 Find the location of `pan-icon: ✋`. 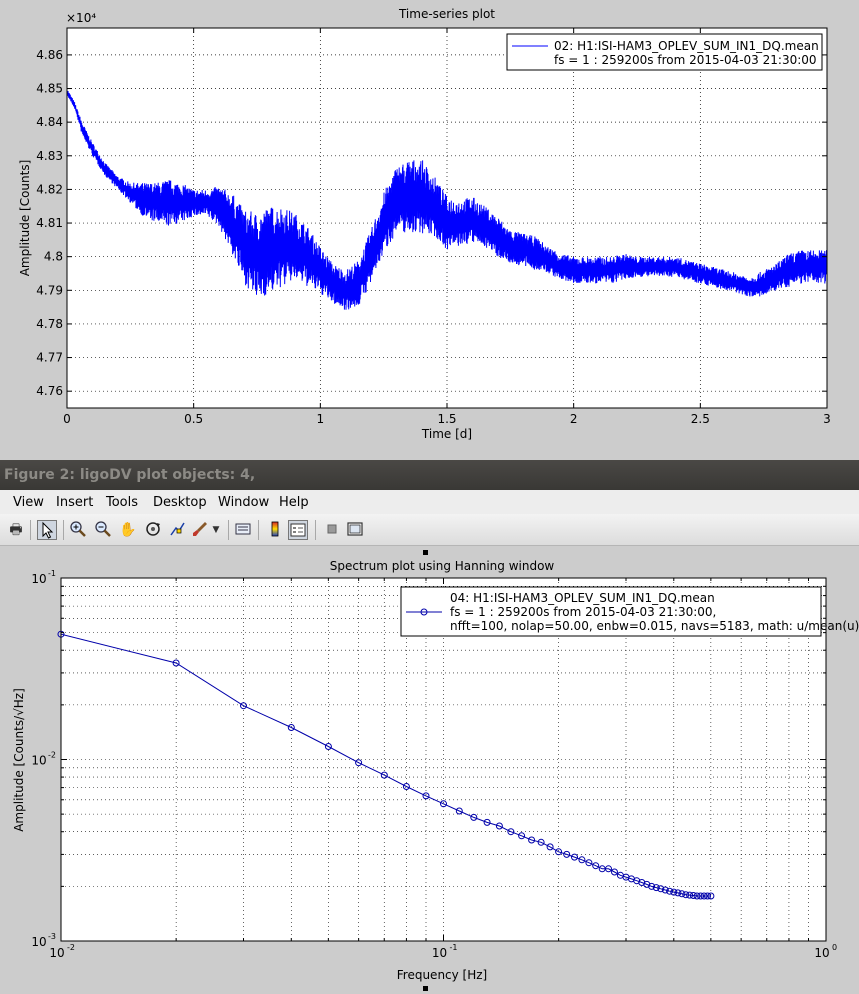

pan-icon: ✋ is located at coordinates (128, 530).